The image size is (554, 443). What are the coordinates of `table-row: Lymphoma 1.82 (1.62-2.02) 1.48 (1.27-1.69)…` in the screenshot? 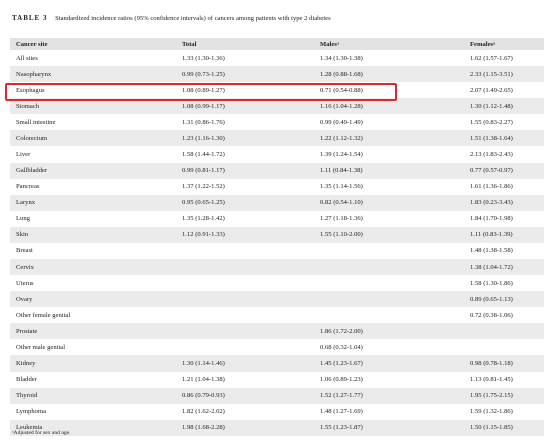 It's located at (277, 411).